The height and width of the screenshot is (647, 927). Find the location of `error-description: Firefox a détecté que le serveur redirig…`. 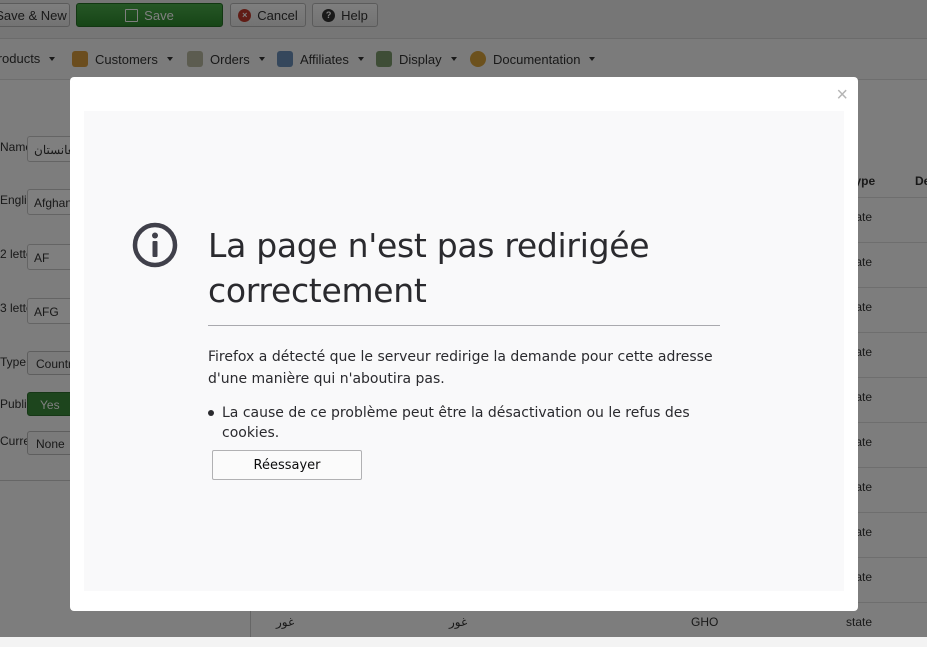

error-description: Firefox a détecté que le serveur redirig… is located at coordinates (460, 368).